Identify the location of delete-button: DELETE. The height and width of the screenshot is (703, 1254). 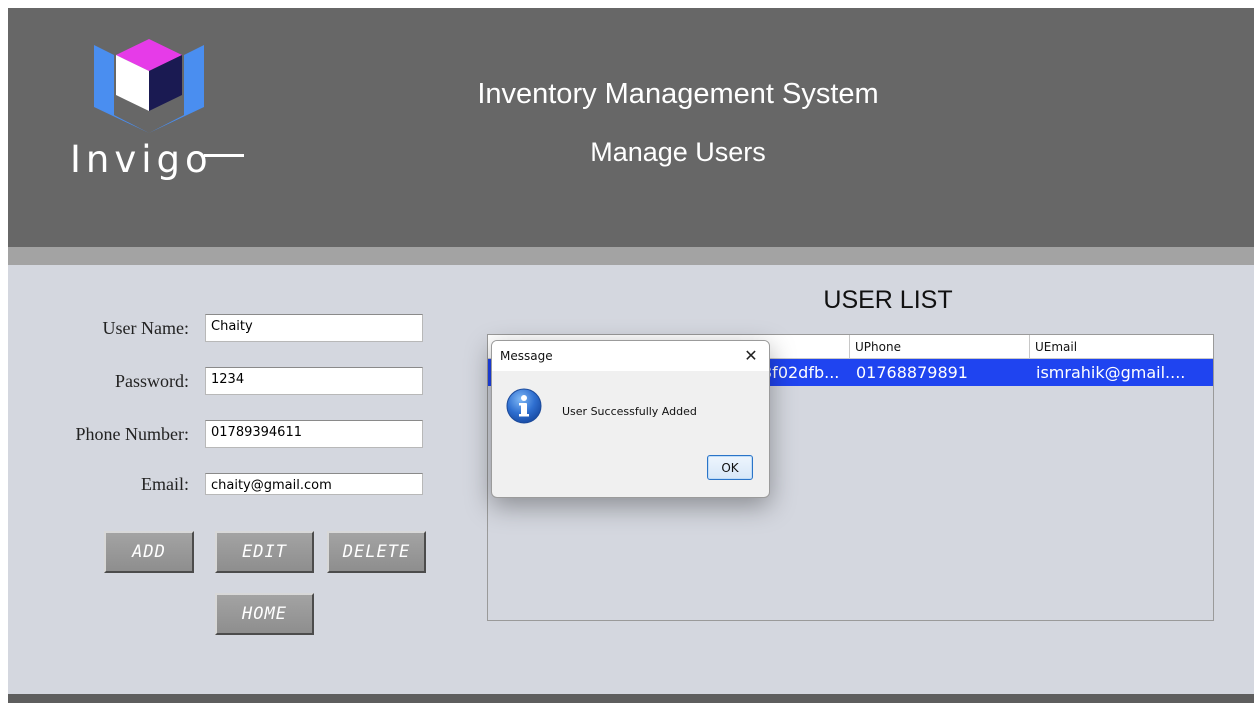
(376, 552).